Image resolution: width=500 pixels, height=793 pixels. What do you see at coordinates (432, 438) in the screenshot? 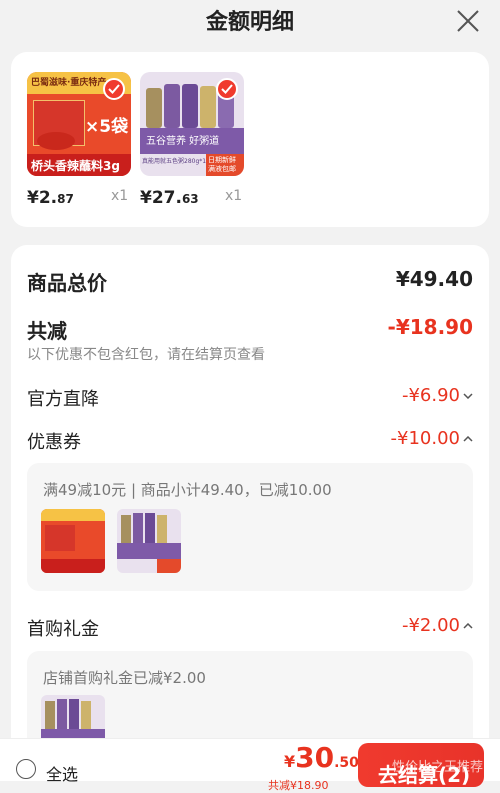
I see `coupon-value: -¥10.00` at bounding box center [432, 438].